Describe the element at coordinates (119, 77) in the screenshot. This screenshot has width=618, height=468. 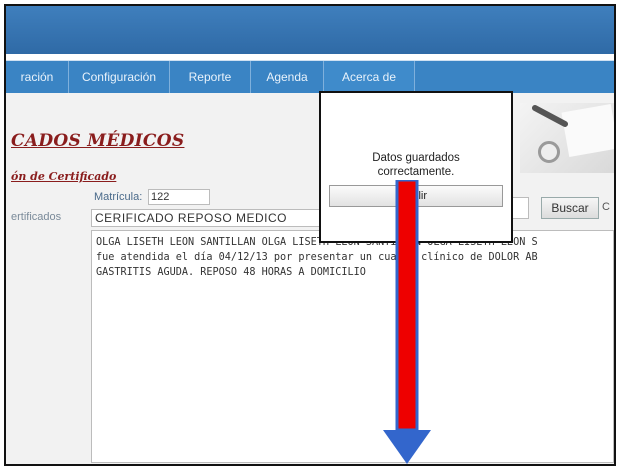
I see `tab-configuracion: Configuración` at that location.